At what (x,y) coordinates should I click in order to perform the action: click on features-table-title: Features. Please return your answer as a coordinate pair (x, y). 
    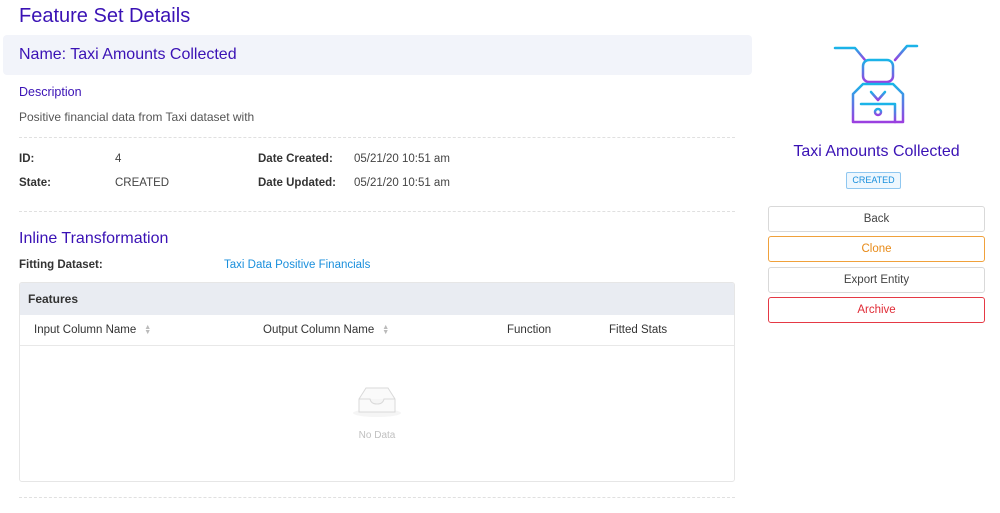
    Looking at the image, I should click on (377, 299).